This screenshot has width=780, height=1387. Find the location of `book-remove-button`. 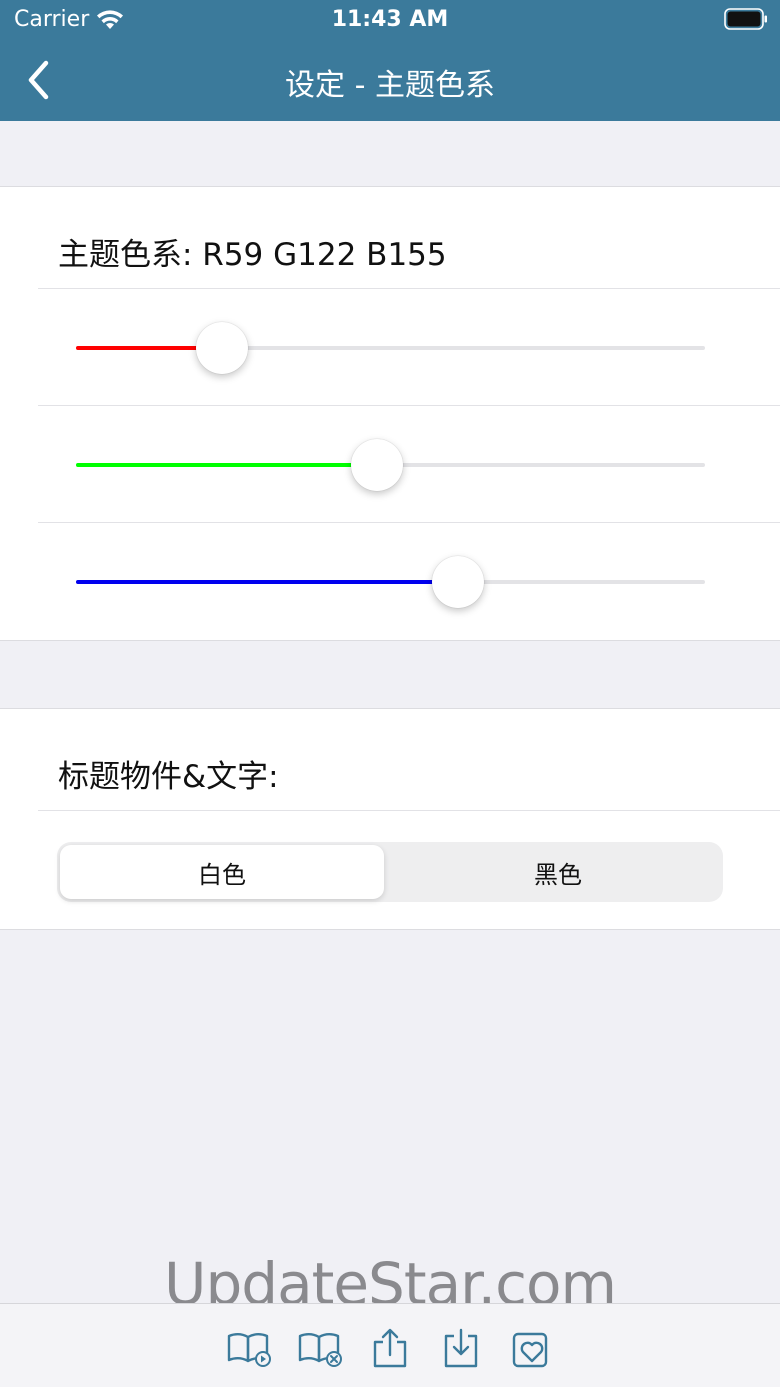

book-remove-button is located at coordinates (320, 1348).